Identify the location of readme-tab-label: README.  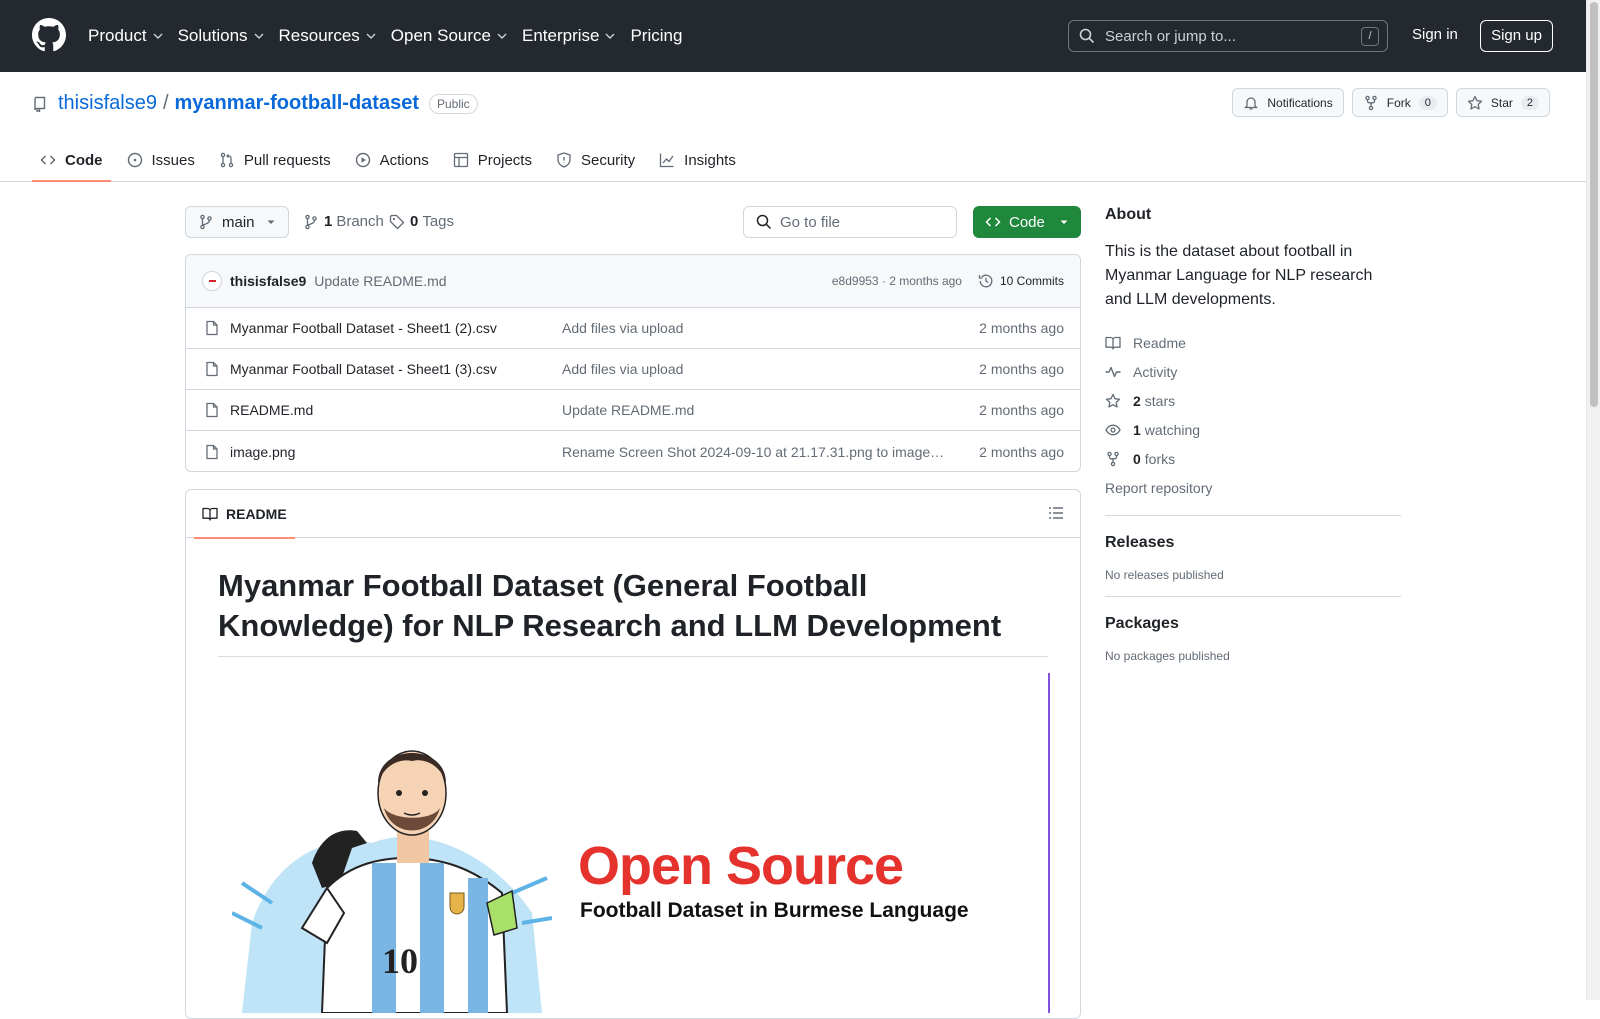
(256, 513).